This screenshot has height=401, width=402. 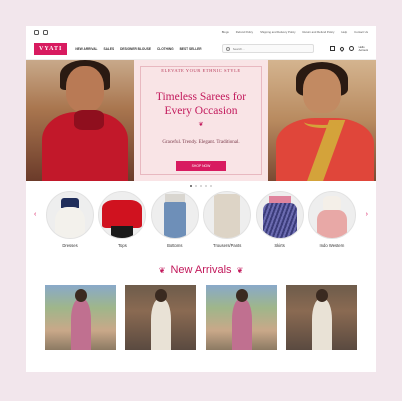 I want to click on chevron-left-icon: ‹, so click(x=35, y=214).